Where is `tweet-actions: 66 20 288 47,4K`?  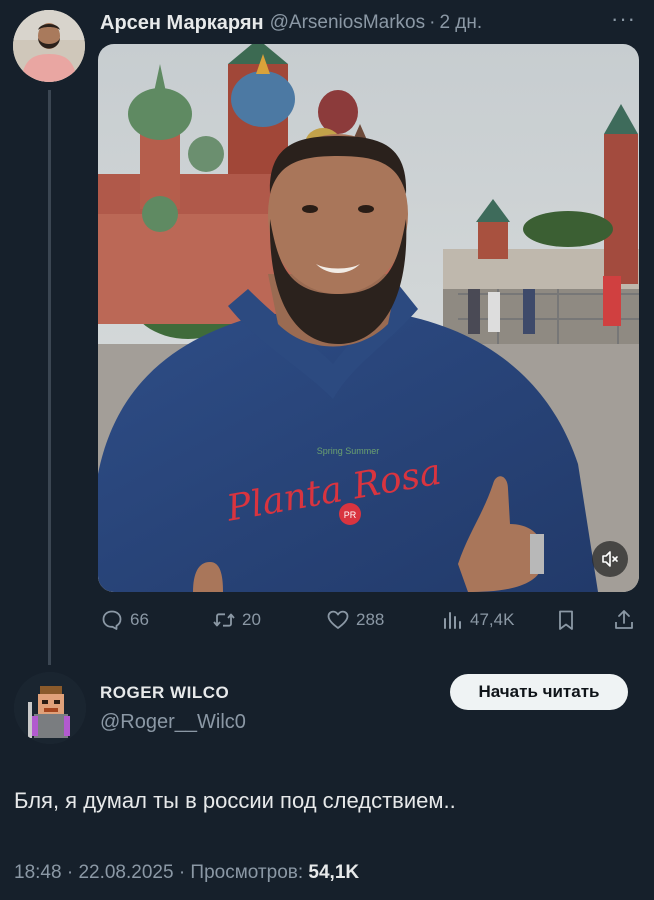 tweet-actions: 66 20 288 47,4K is located at coordinates (368, 620).